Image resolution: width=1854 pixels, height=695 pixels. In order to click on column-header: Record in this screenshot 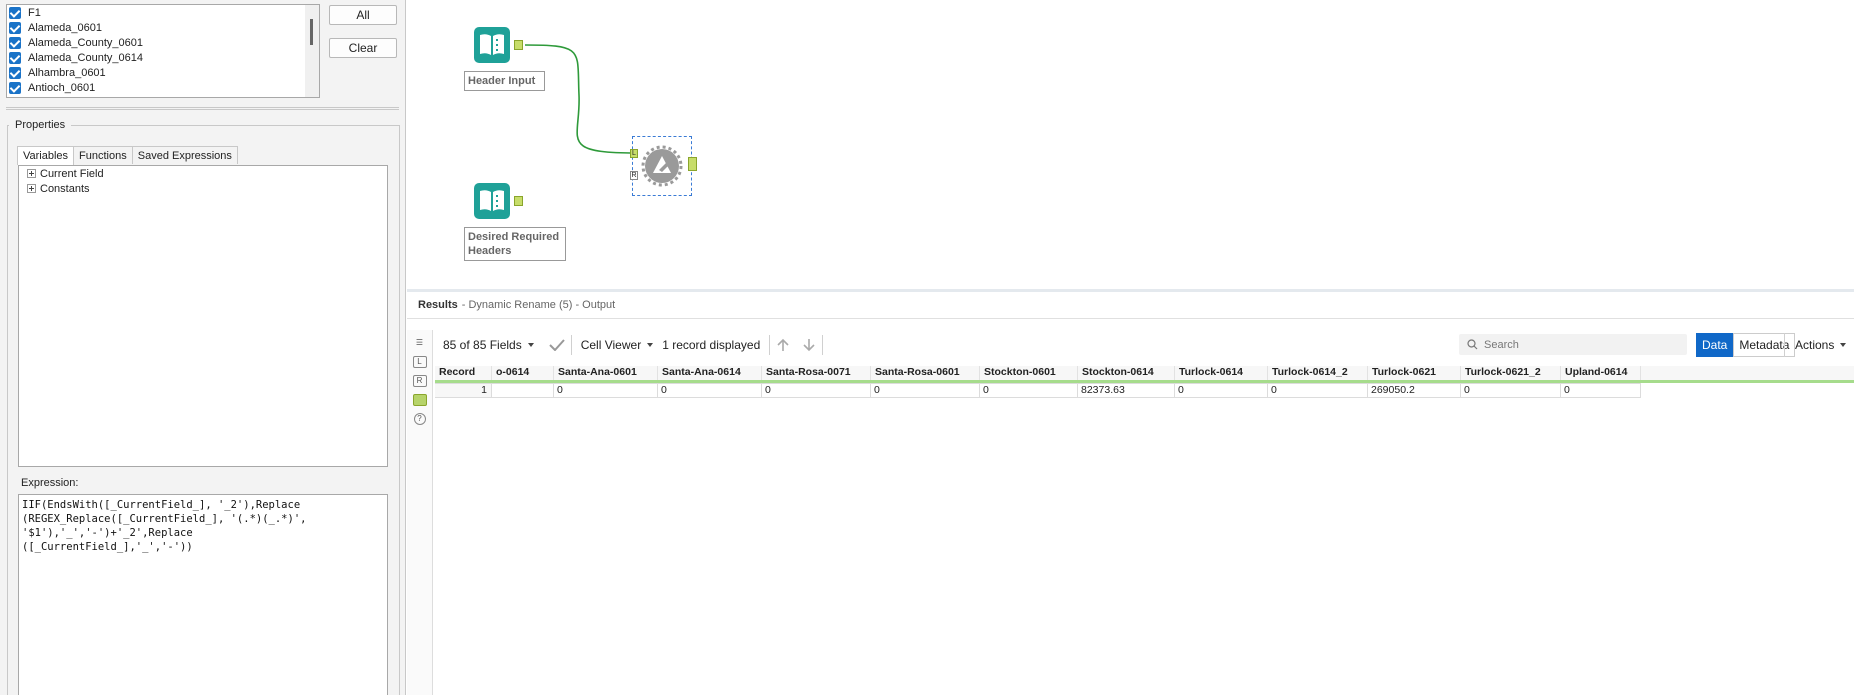, I will do `click(463, 373)`.